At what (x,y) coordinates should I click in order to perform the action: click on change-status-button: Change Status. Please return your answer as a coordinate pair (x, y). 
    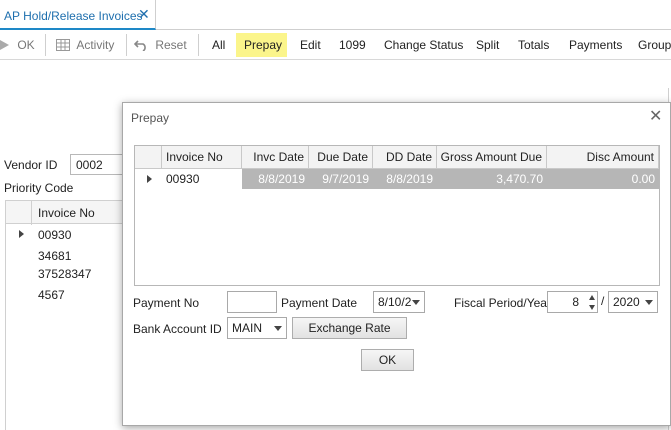
    Looking at the image, I should click on (423, 46).